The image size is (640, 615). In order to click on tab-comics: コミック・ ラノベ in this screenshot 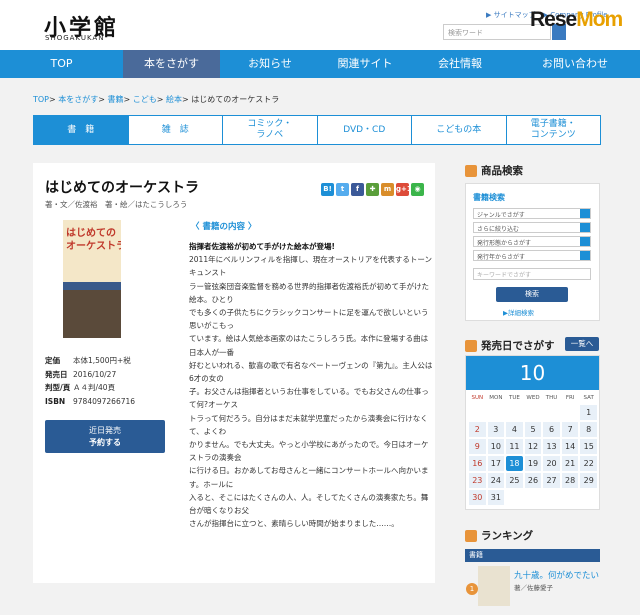, I will do `click(269, 130)`.